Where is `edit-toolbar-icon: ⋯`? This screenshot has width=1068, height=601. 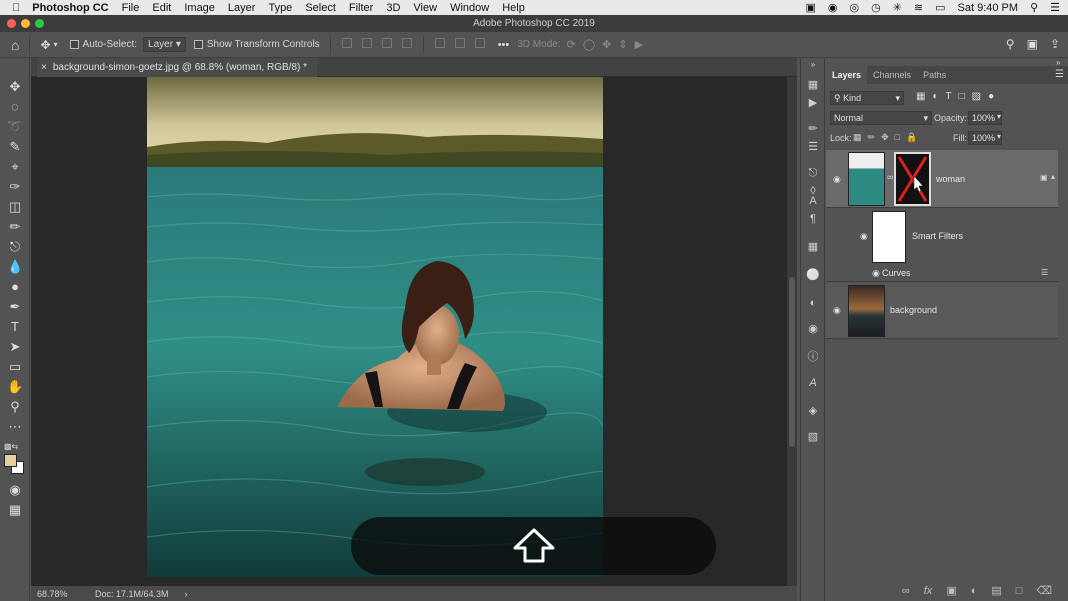
edit-toolbar-icon: ⋯ is located at coordinates (15, 427).